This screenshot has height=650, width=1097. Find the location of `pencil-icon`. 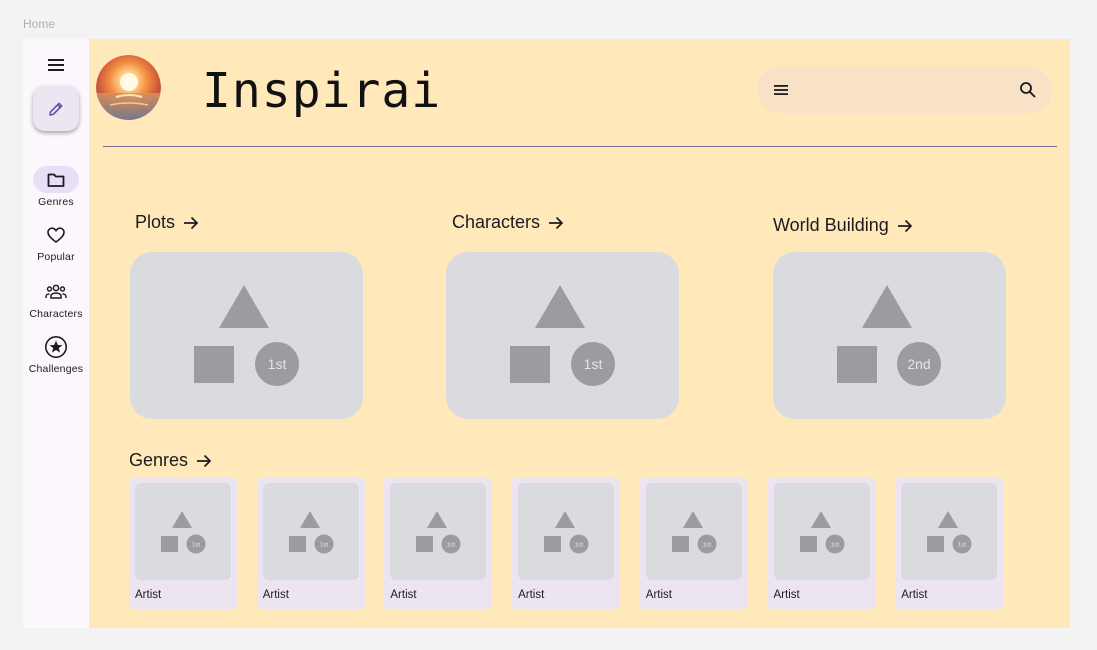

pencil-icon is located at coordinates (56, 109).